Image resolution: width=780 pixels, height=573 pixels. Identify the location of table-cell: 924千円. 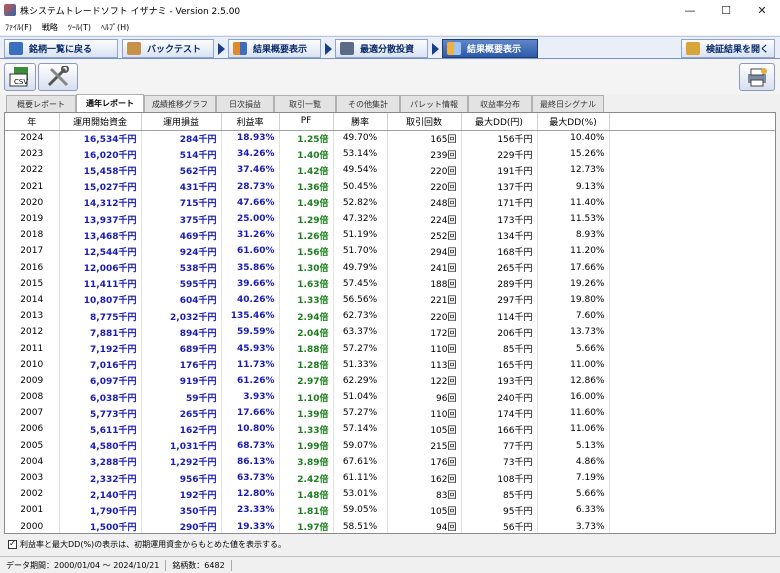
(181, 251).